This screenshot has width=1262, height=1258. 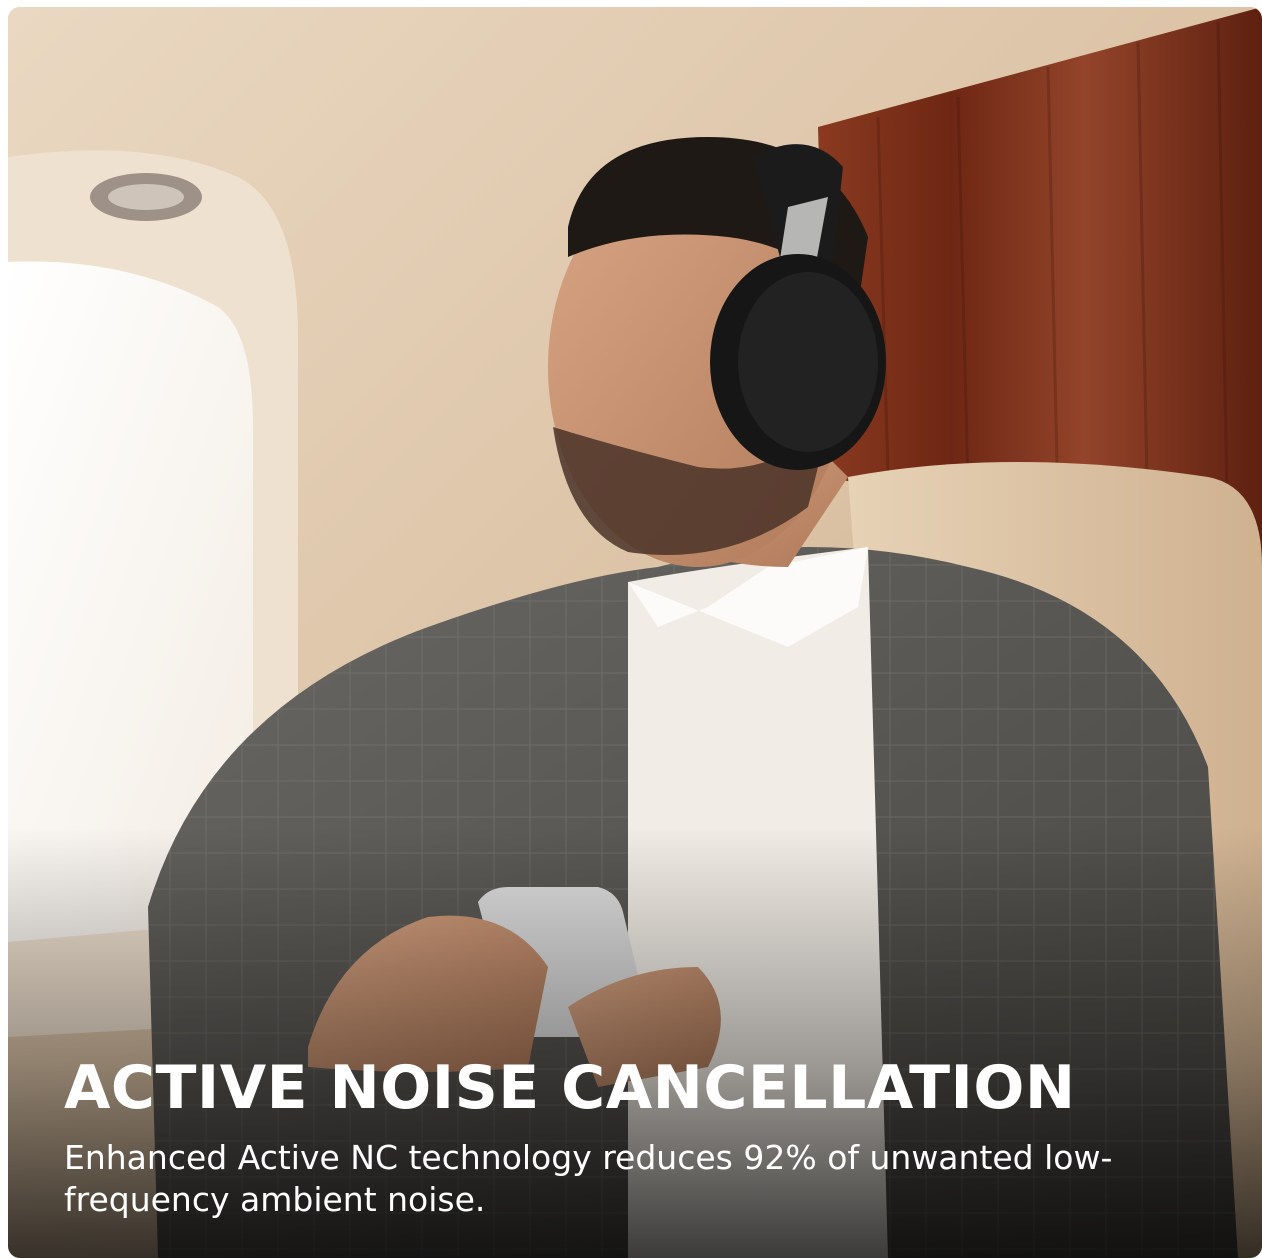 What do you see at coordinates (570, 1088) in the screenshot?
I see `headline: ACTIVE NOISE CANCELLATION` at bounding box center [570, 1088].